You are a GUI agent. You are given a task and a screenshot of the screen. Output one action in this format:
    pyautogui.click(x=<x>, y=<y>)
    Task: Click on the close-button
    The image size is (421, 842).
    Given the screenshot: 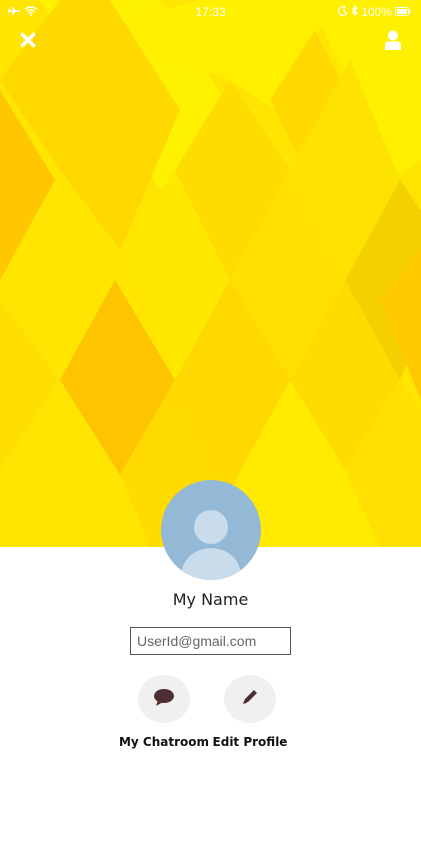 What is the action you would take?
    pyautogui.click(x=28, y=42)
    